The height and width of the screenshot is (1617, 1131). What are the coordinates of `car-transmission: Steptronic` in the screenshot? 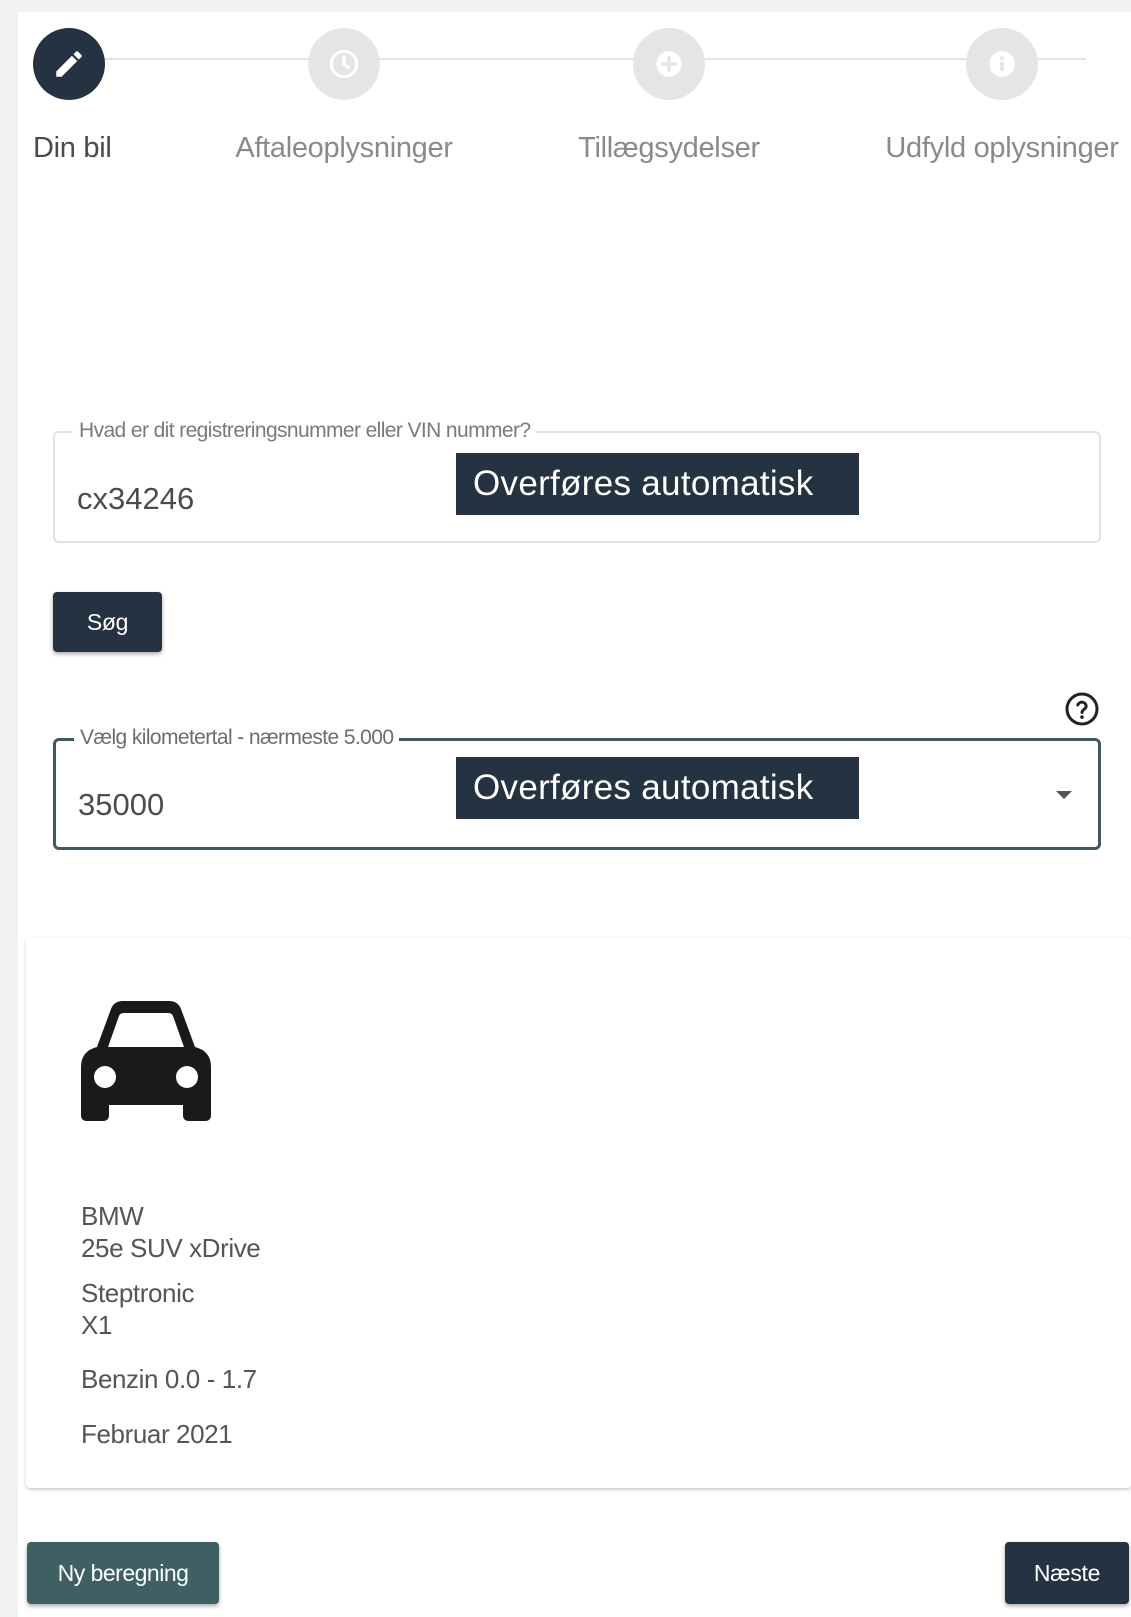 It's located at (138, 1293).